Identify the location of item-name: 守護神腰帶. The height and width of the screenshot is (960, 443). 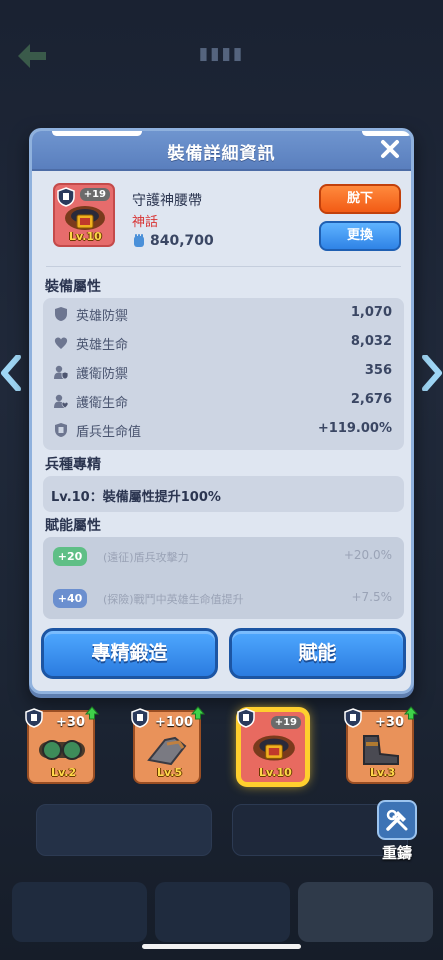
(167, 201).